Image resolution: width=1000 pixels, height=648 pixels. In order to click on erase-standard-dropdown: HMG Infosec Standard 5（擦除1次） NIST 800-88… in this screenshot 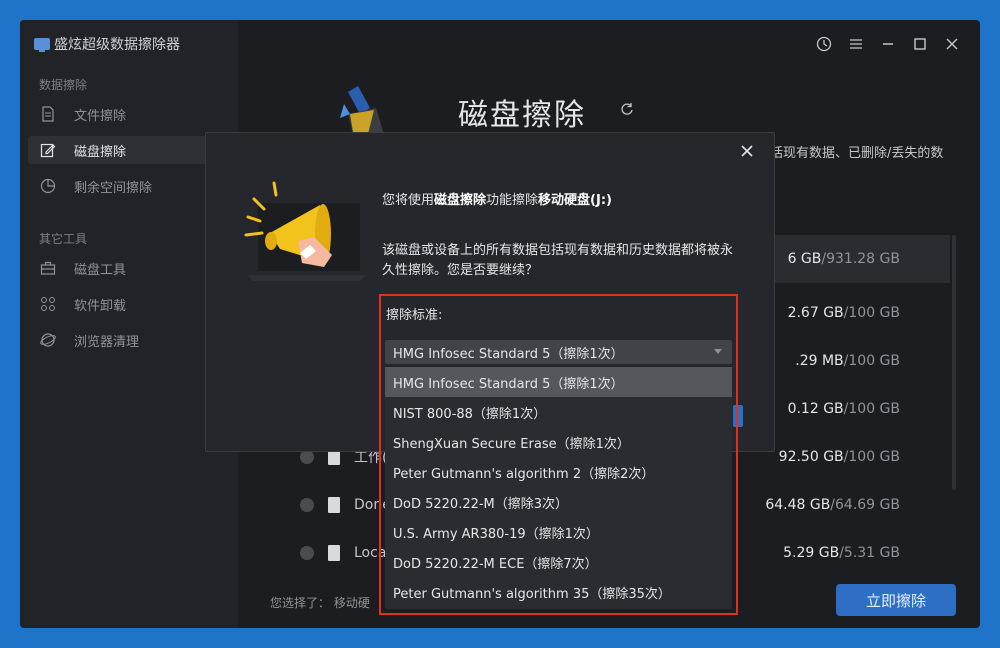, I will do `click(558, 488)`.